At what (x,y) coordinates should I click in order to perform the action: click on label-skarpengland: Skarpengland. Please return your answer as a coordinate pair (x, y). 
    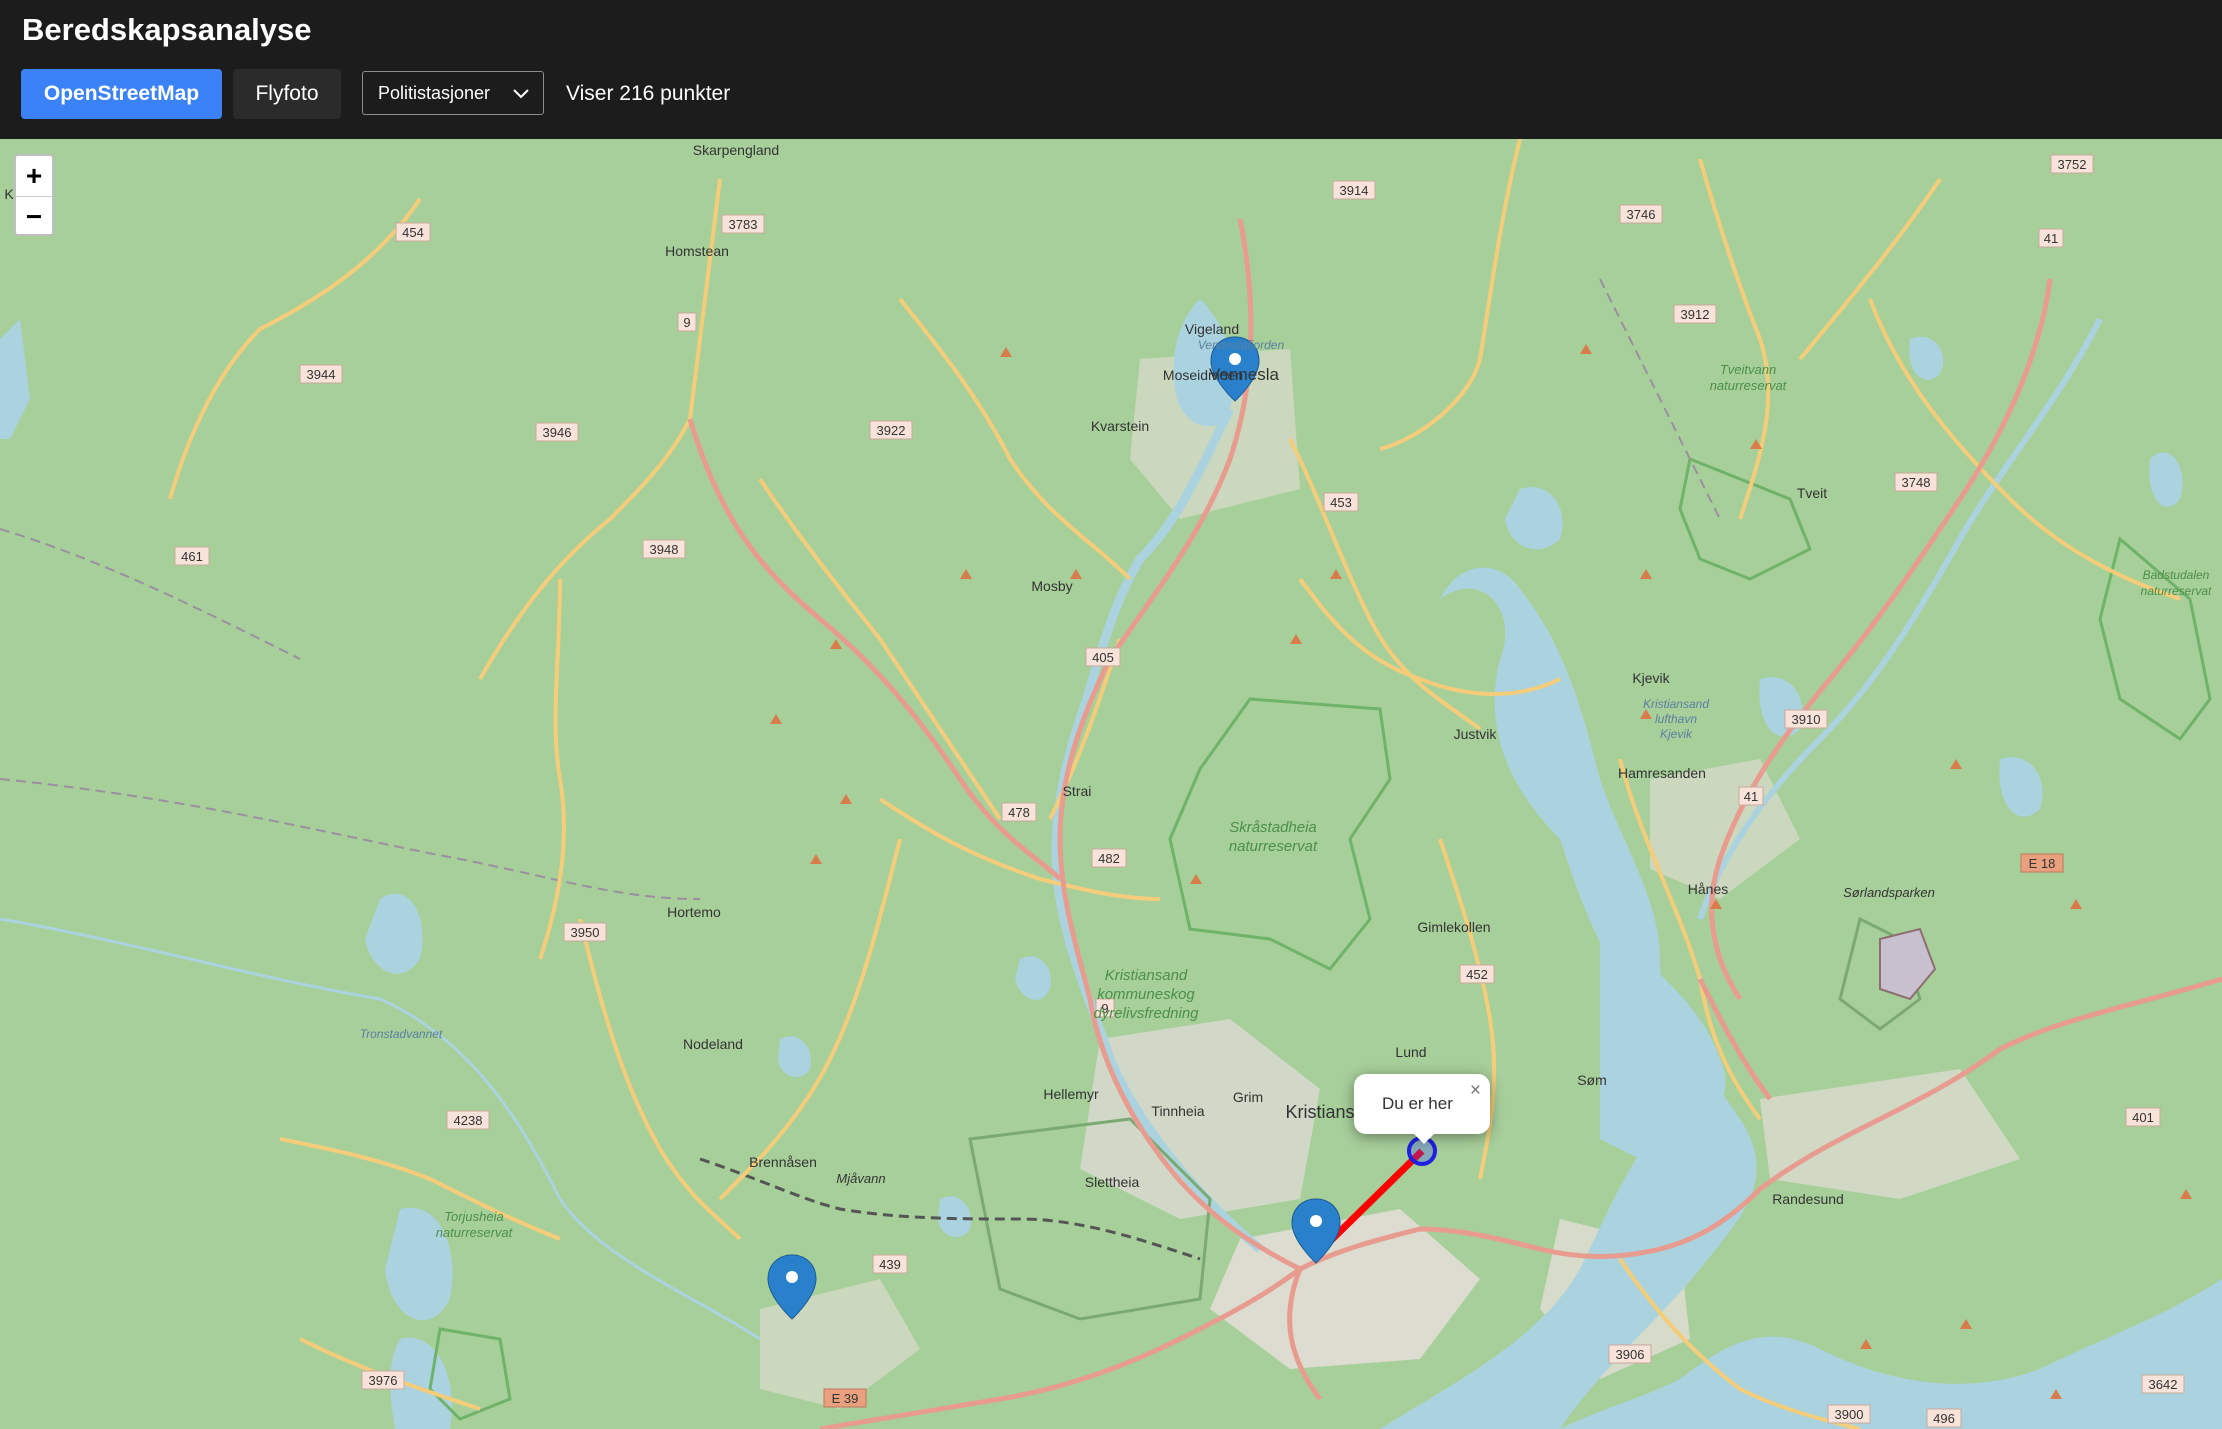
    Looking at the image, I should click on (736, 150).